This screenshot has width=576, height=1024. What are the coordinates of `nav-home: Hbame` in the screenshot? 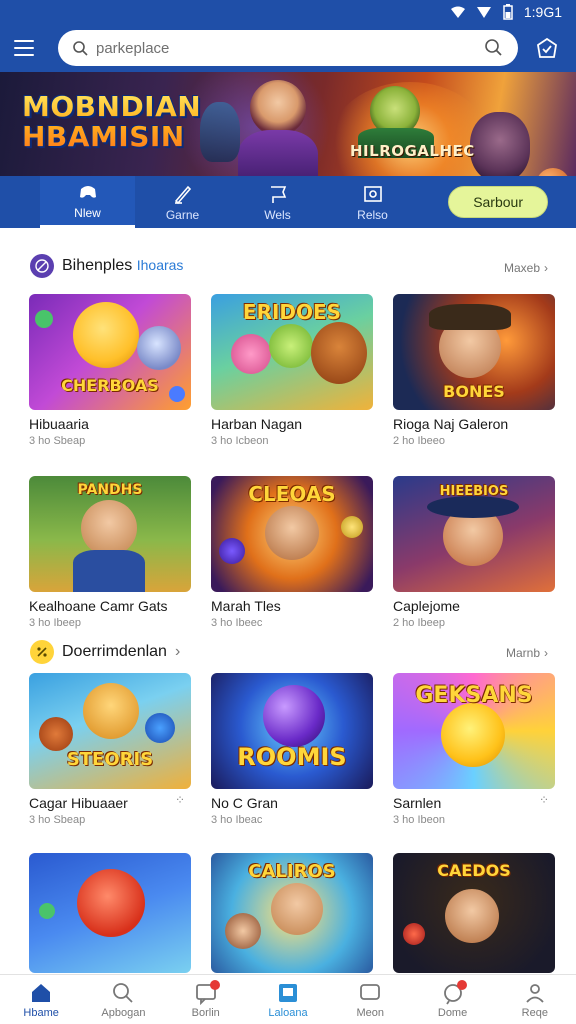 It's located at (41, 999).